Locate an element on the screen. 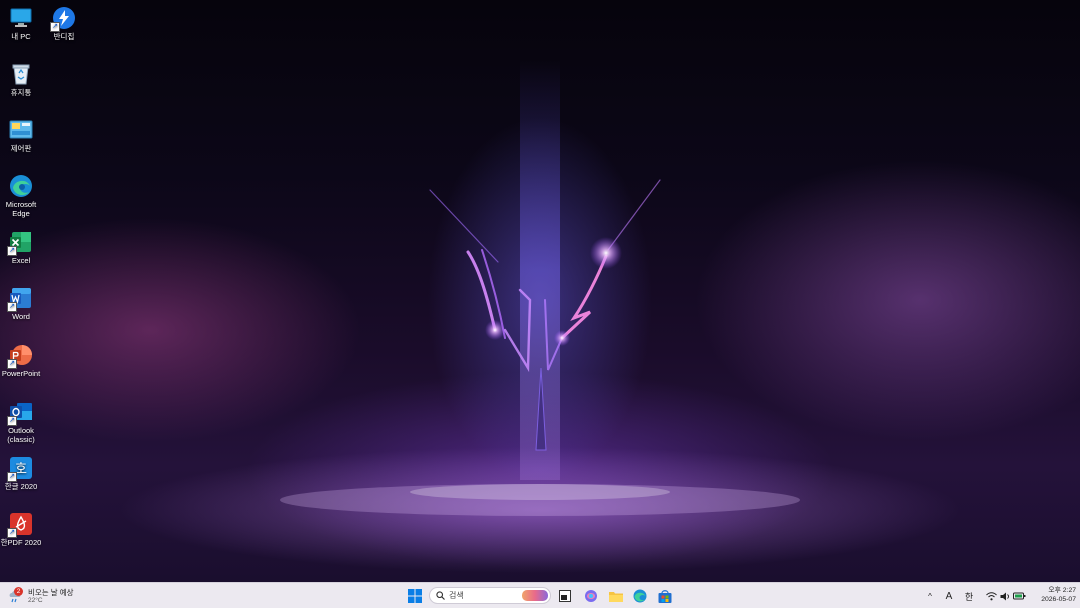 Image resolution: width=1080 pixels, height=609 pixels. wifi-icon is located at coordinates (991, 595).